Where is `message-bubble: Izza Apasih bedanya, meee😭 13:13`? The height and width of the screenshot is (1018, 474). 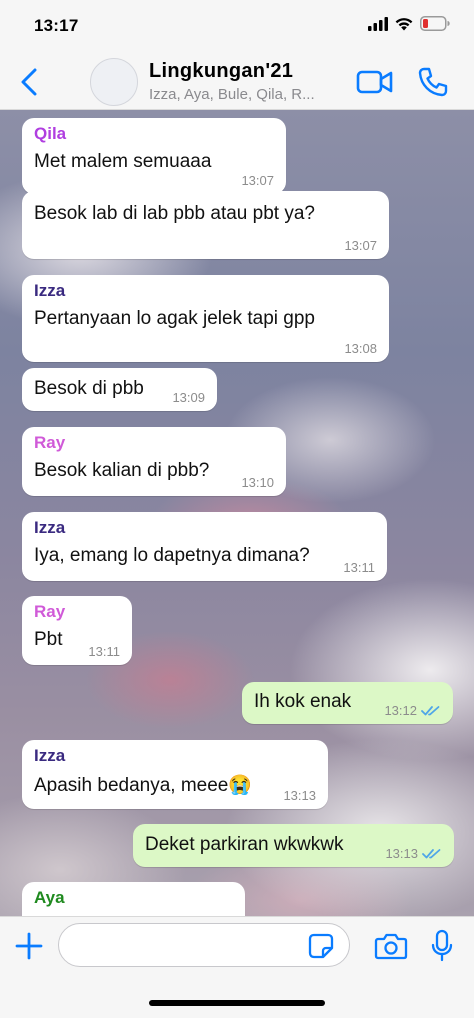 message-bubble: Izza Apasih bedanya, meee😭 13:13 is located at coordinates (175, 774).